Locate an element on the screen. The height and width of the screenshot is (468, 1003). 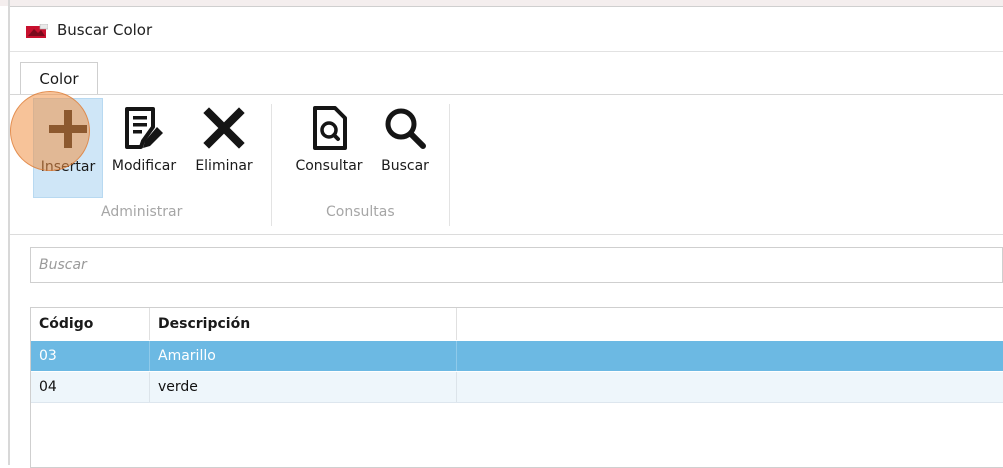
magnifier-icon is located at coordinates (405, 128).